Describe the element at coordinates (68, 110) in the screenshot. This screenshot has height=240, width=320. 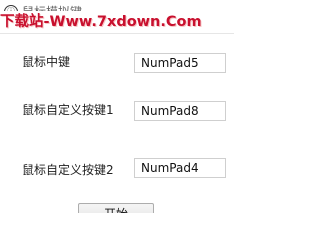
I see `custom-button-1-label: 鼠标自定义按键1` at that location.